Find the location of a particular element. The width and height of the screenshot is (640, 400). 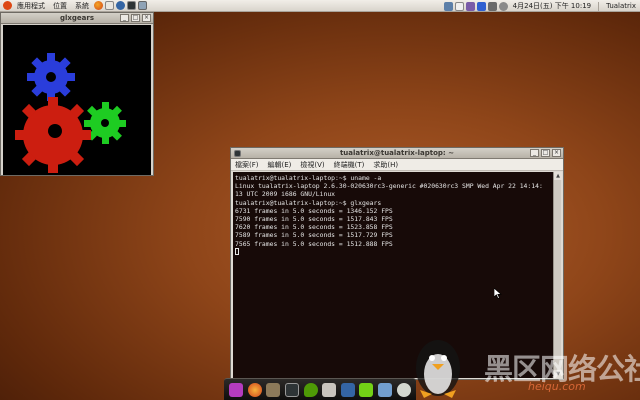

network-icon is located at coordinates (448, 6).